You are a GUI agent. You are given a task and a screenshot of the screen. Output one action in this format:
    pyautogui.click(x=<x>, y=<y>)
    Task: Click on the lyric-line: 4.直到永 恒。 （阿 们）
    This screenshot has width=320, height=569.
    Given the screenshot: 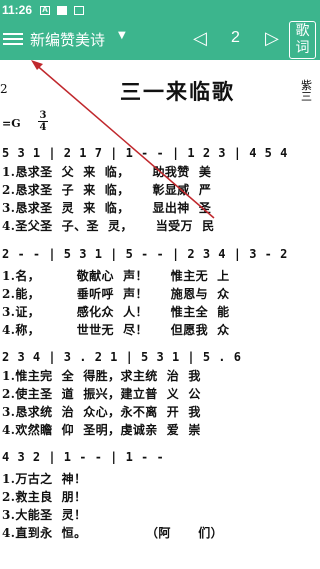 What is the action you would take?
    pyautogui.click(x=113, y=533)
    